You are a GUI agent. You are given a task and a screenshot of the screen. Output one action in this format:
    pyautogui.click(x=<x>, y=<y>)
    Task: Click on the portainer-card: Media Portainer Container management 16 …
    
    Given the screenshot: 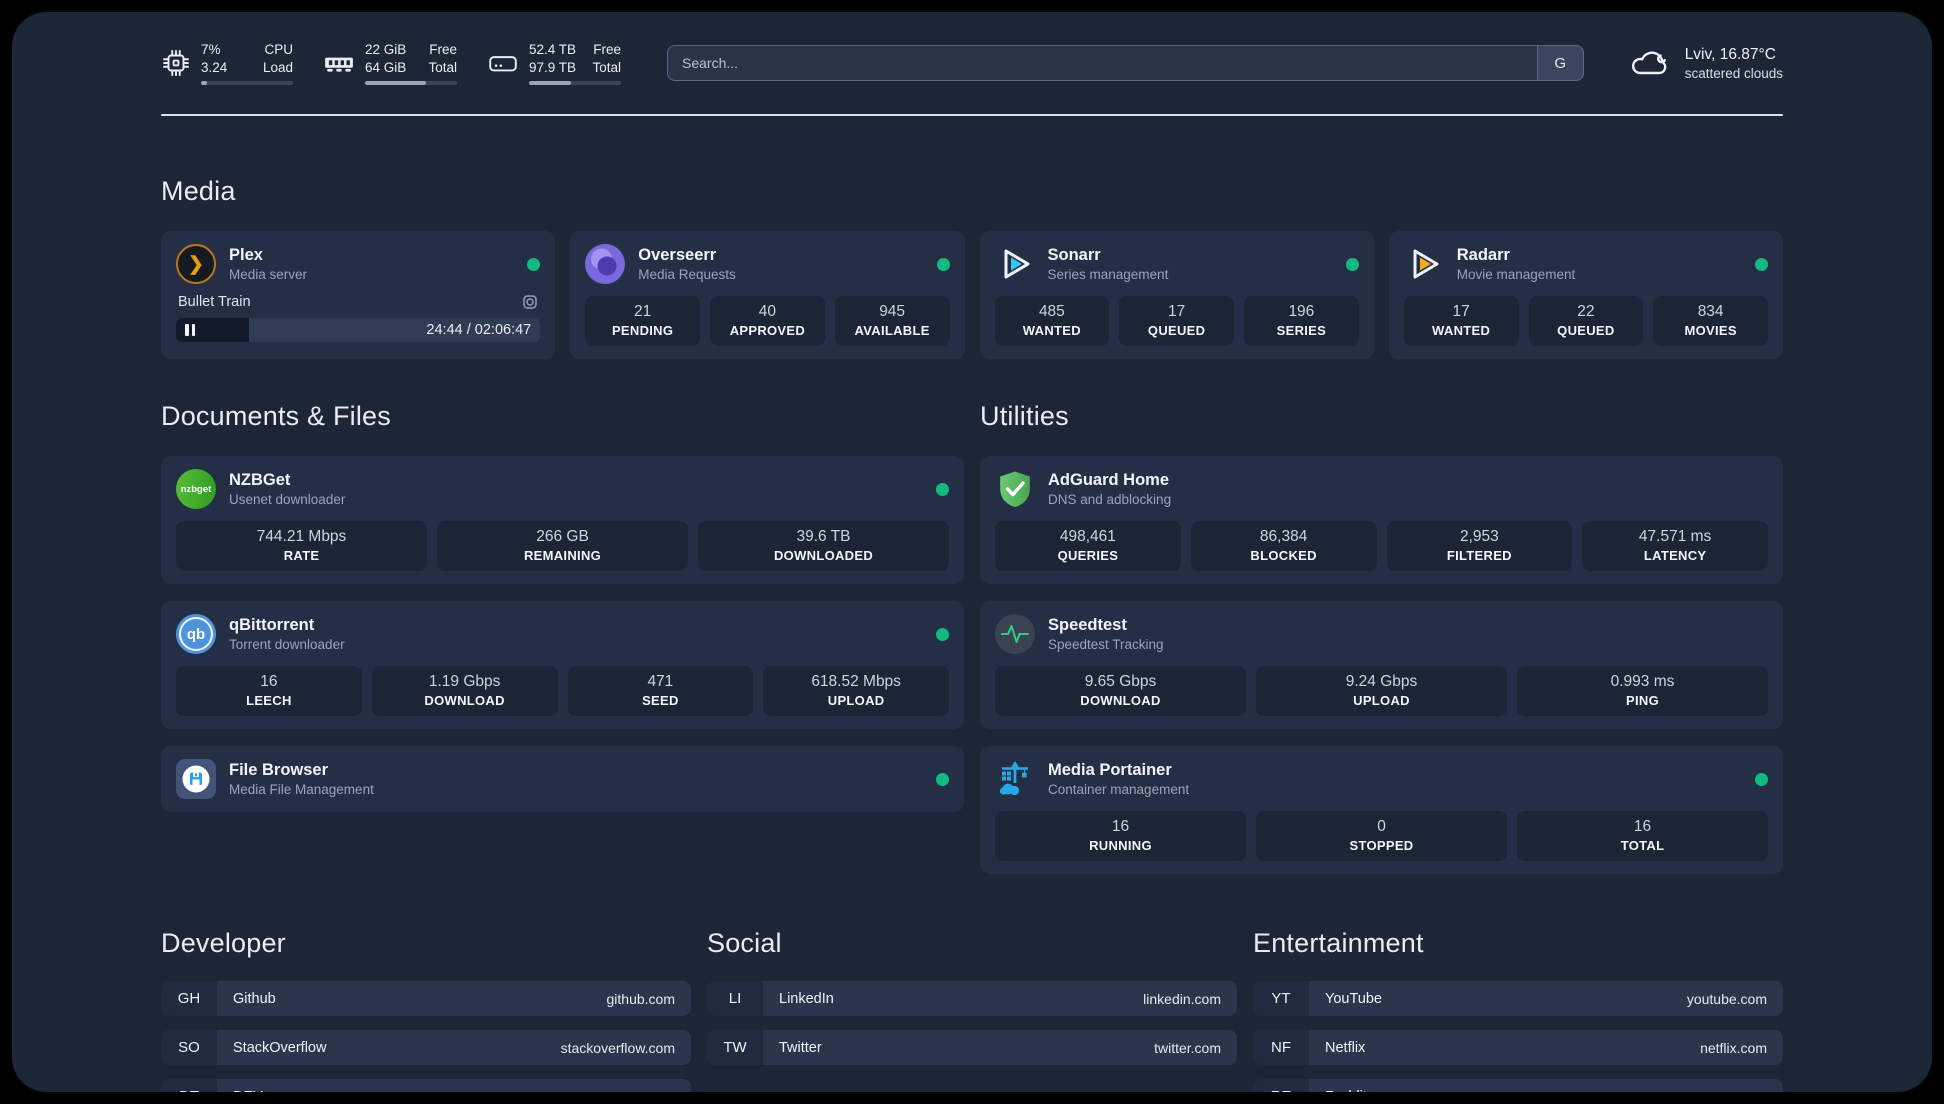 What is the action you would take?
    pyautogui.click(x=1381, y=810)
    